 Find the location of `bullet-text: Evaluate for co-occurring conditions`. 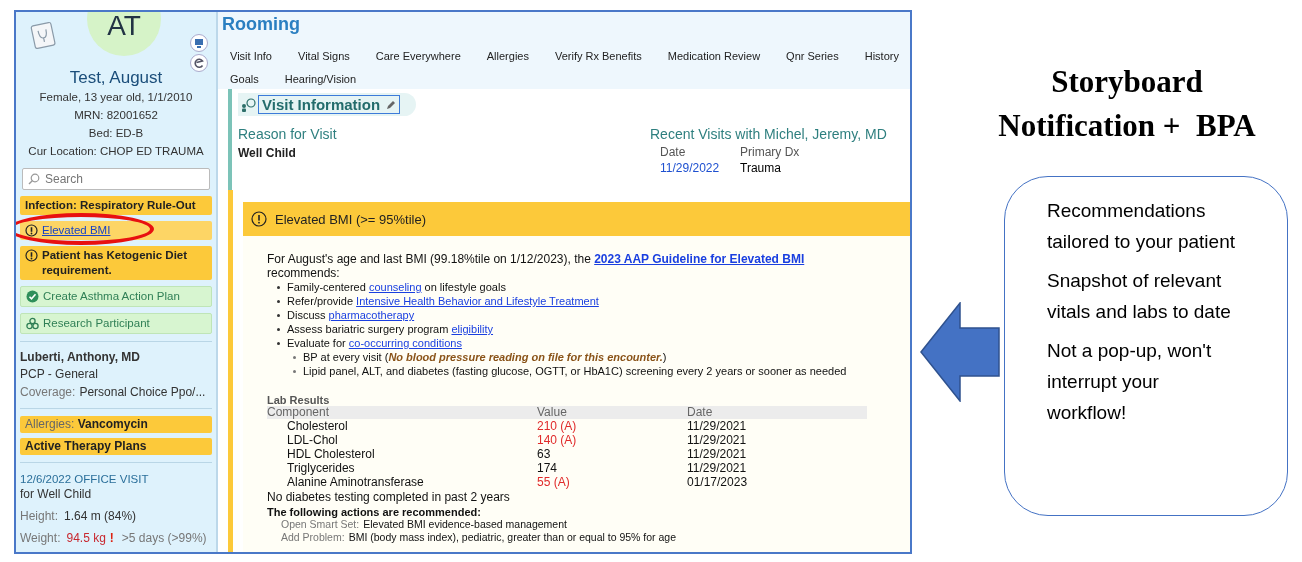

bullet-text: Evaluate for co-occurring conditions is located at coordinates (374, 343).